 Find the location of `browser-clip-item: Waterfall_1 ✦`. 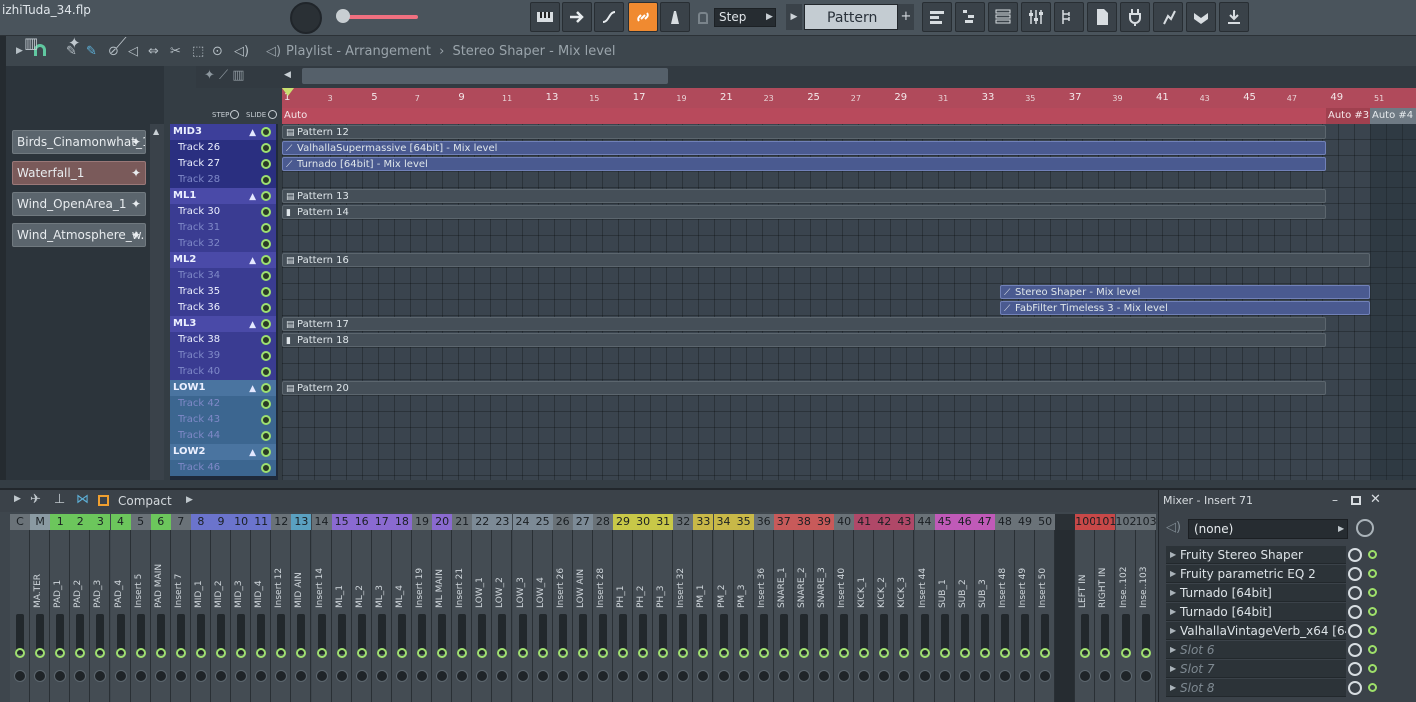

browser-clip-item: Waterfall_1 ✦ is located at coordinates (79, 173).